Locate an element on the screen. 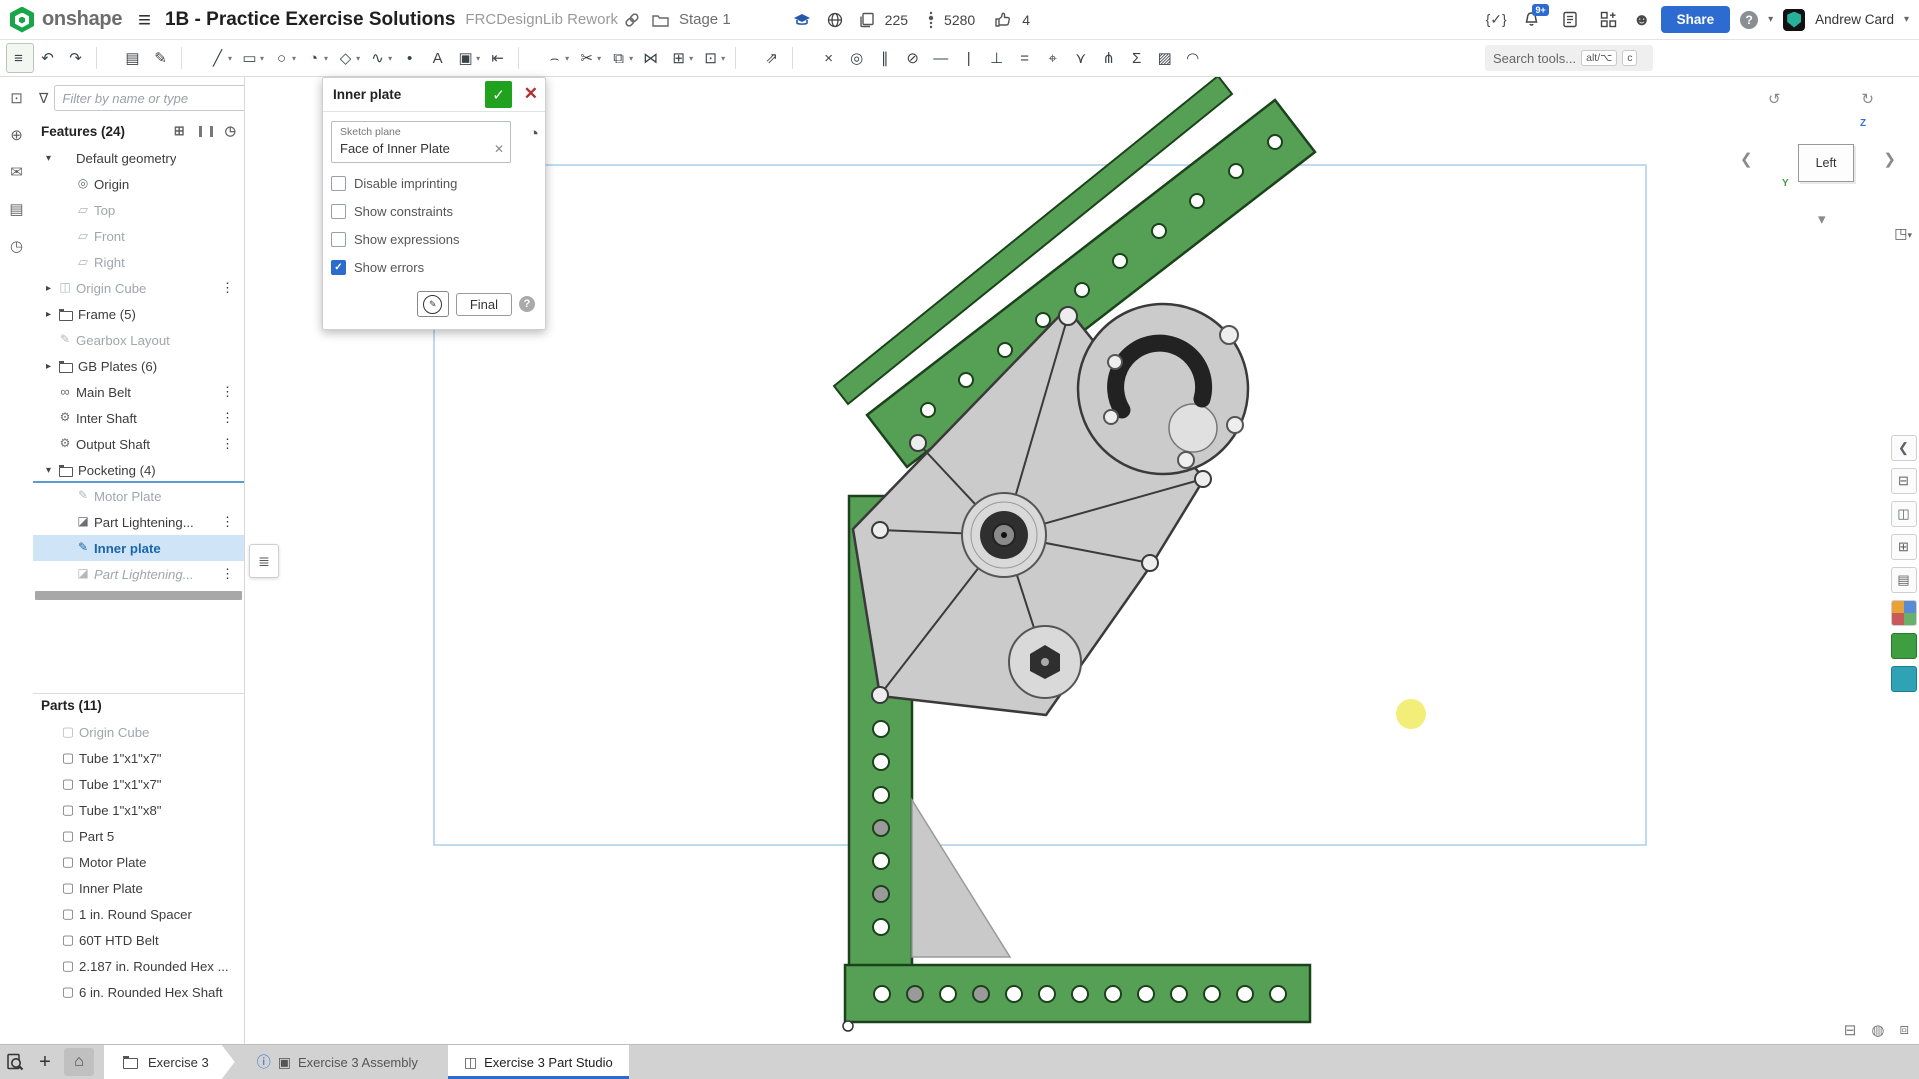 The width and height of the screenshot is (1919, 1079). history-clock-icon: ◷ is located at coordinates (230, 131).